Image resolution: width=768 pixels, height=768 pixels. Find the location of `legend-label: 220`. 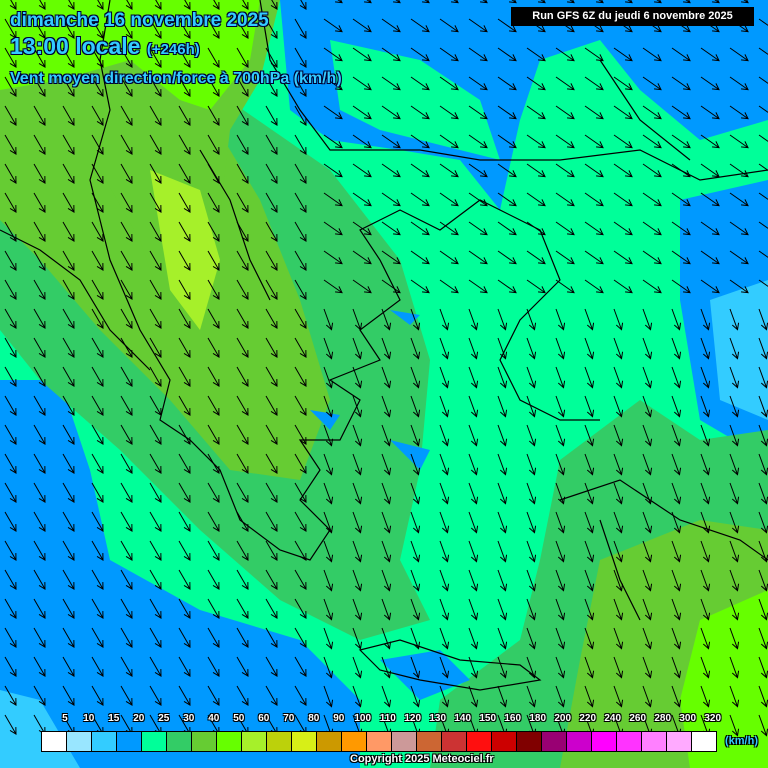

legend-label: 220 is located at coordinates (588, 718).